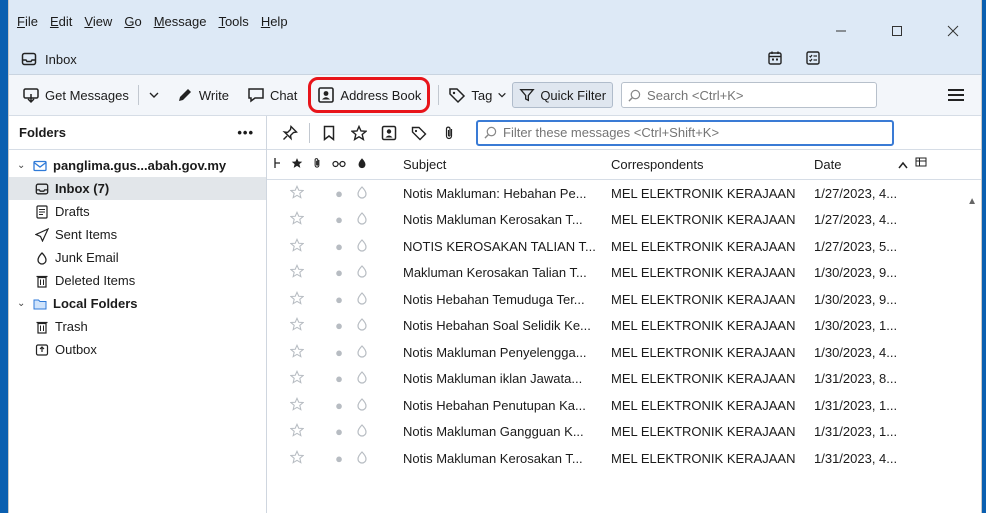 Image resolution: width=986 pixels, height=513 pixels. What do you see at coordinates (137, 349) in the screenshot?
I see `folder-item-outbox: Outbox` at bounding box center [137, 349].